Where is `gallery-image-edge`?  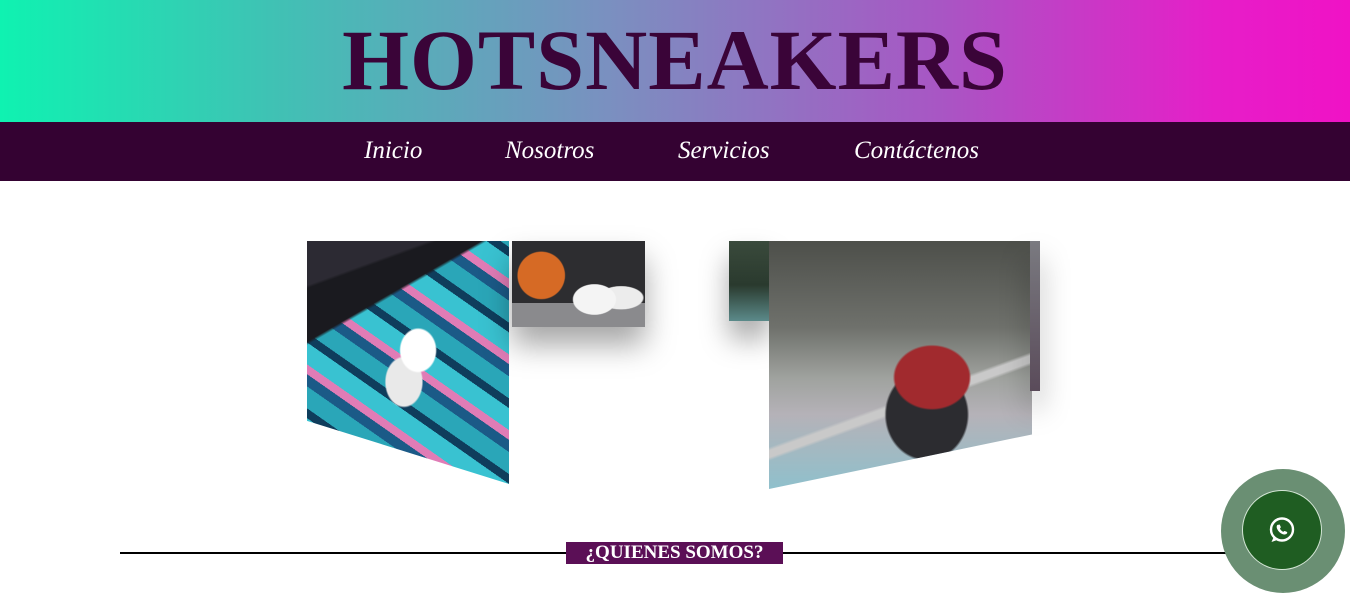 gallery-image-edge is located at coordinates (1035, 316).